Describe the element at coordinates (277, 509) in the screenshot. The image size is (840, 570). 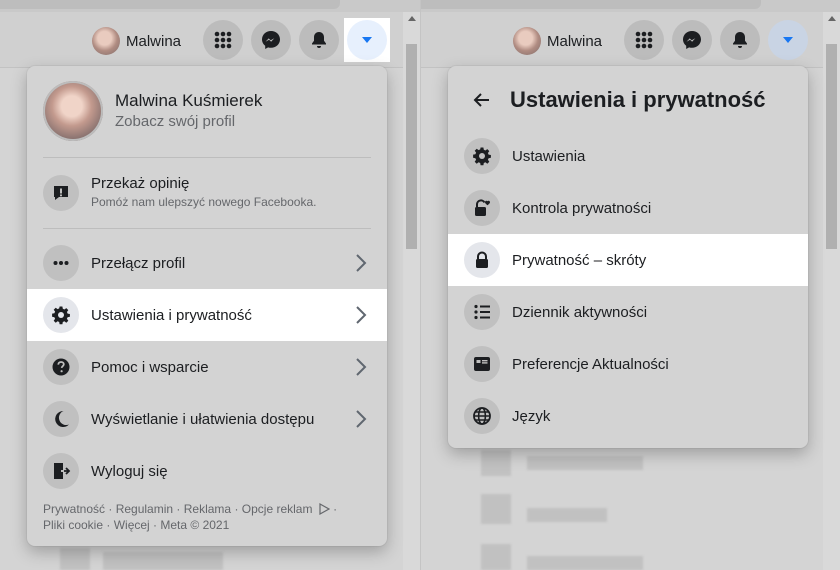
I see `footer-link-ad-choices: Opcje reklam` at that location.